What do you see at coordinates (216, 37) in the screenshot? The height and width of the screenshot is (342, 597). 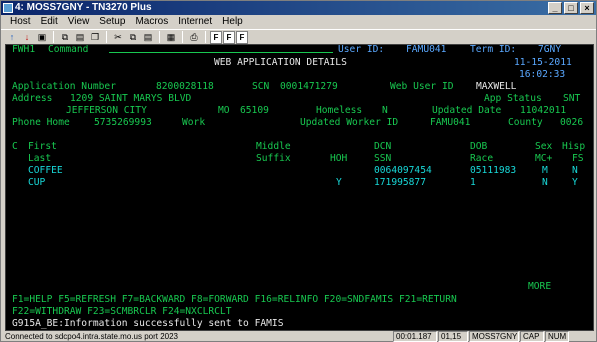 I see `font-small-button: F` at bounding box center [216, 37].